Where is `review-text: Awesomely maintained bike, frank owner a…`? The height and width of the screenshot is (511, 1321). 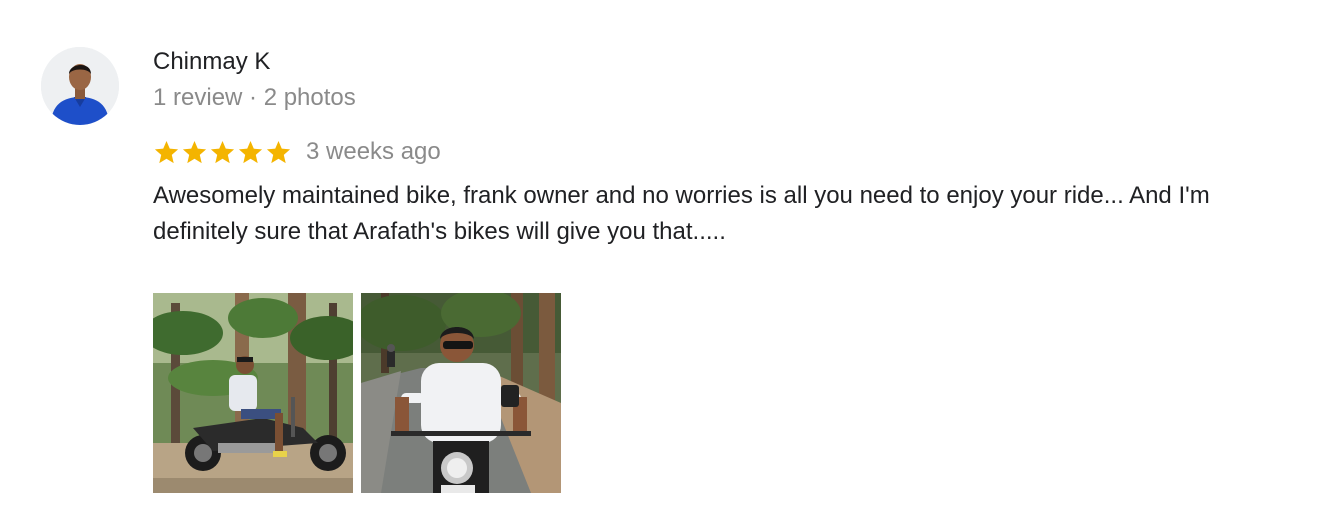
review-text: Awesomely maintained bike, frank owner a… is located at coordinates (681, 213).